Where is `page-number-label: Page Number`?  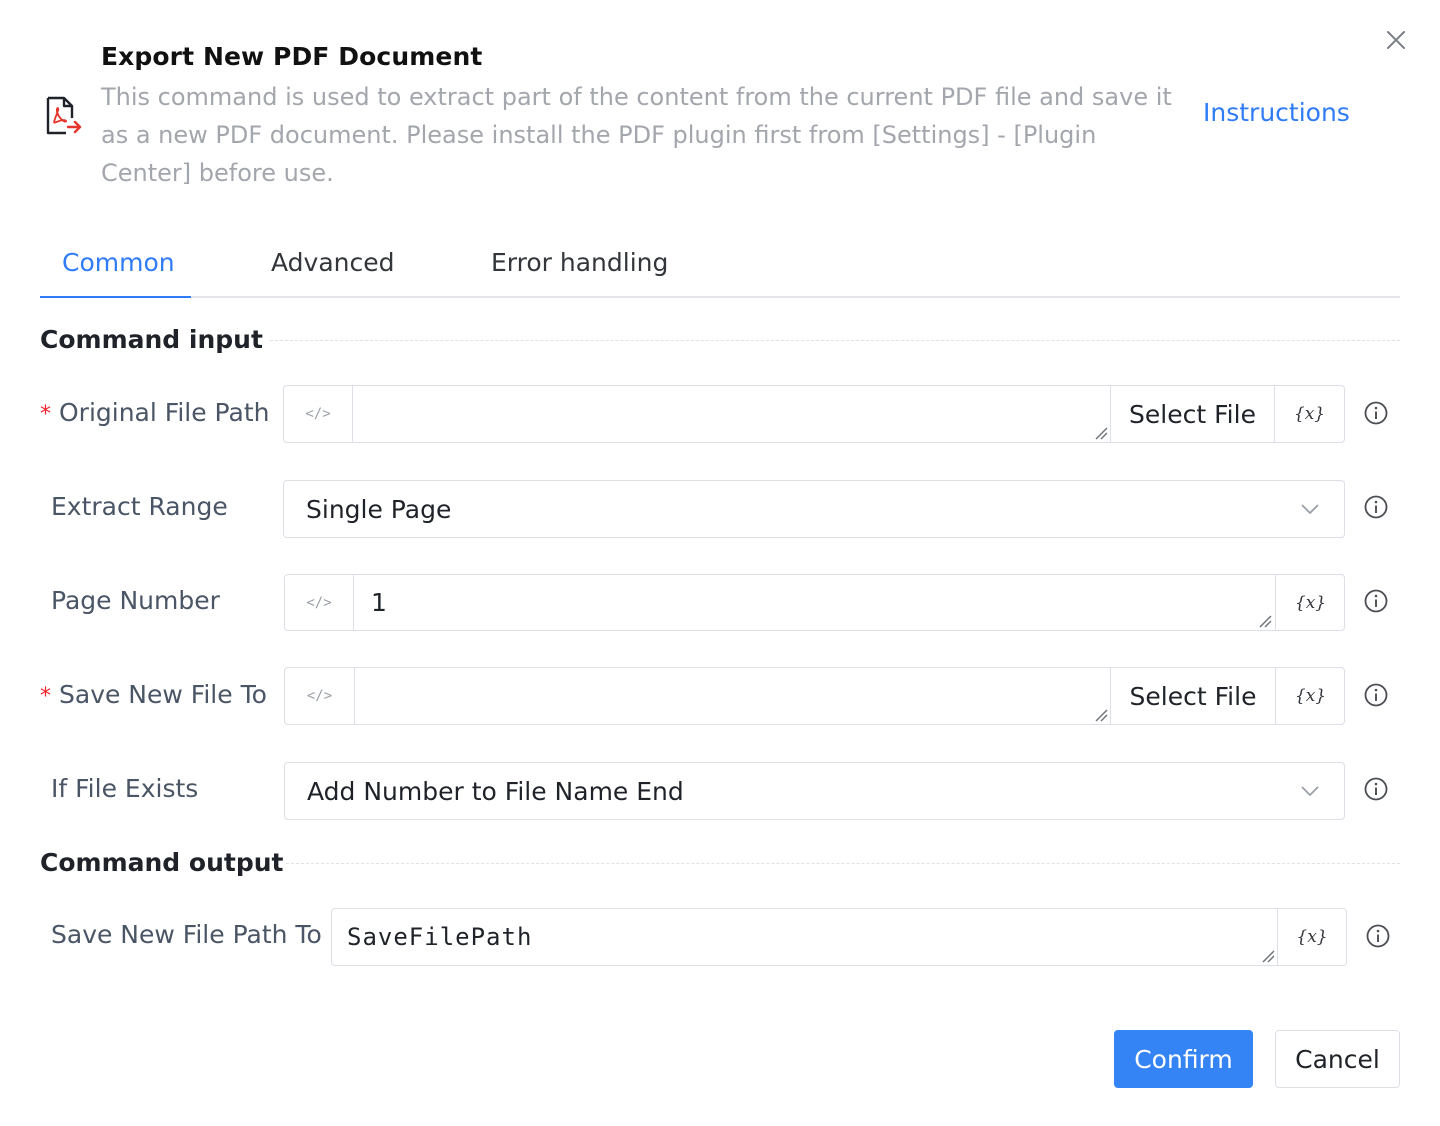
page-number-label: Page Number is located at coordinates (135, 600).